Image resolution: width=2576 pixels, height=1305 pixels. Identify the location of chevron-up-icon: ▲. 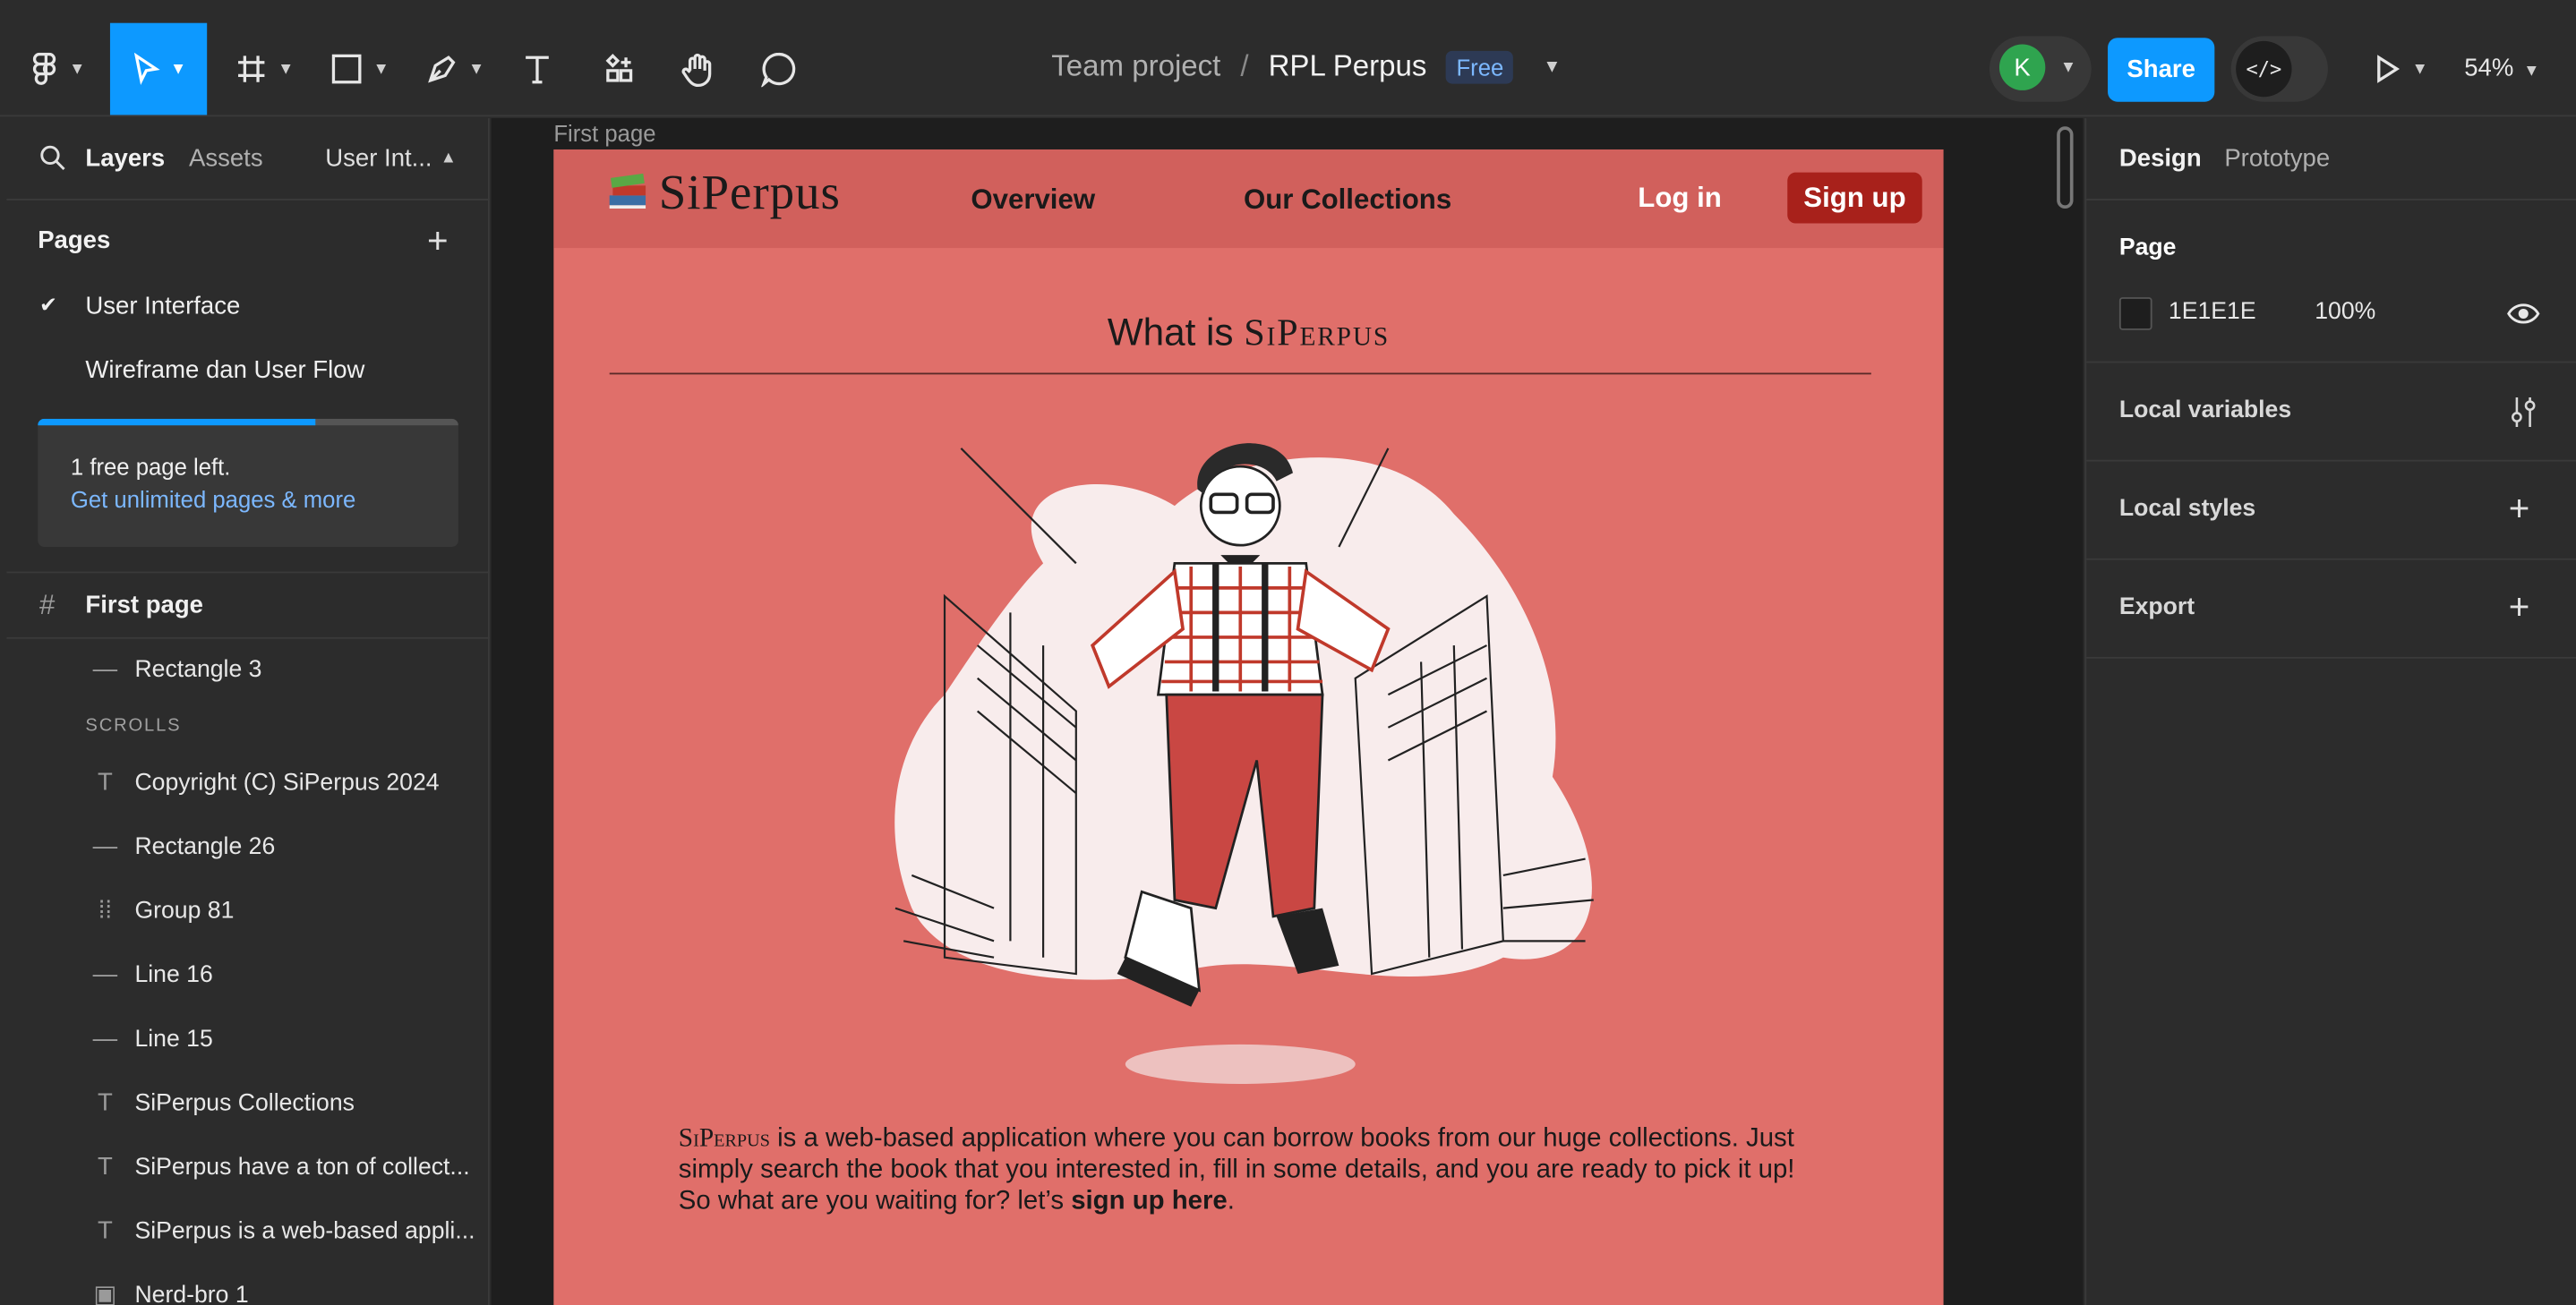
(449, 158).